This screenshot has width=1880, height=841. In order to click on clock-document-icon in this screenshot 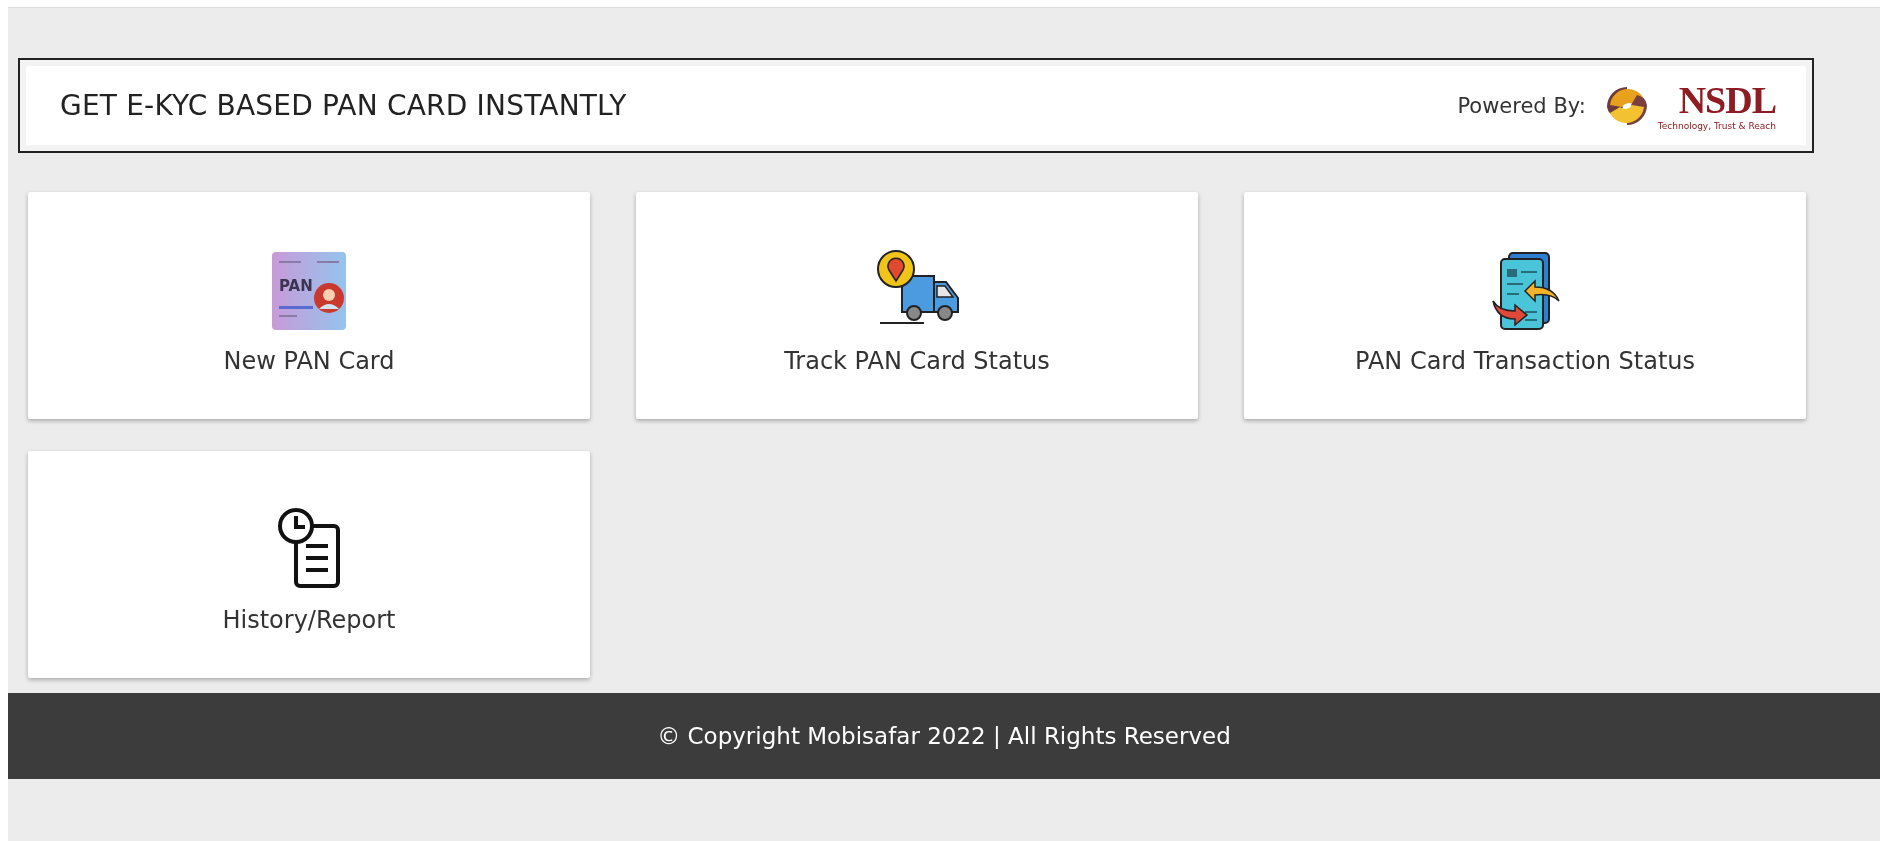, I will do `click(309, 548)`.